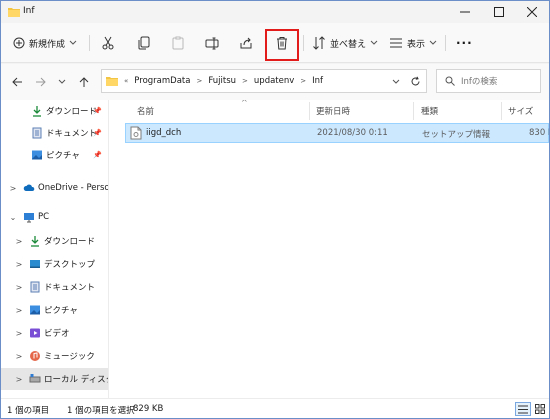 The width and height of the screenshot is (550, 419). What do you see at coordinates (54, 333) in the screenshot?
I see `nav-pc-videos: > ビデオ` at bounding box center [54, 333].